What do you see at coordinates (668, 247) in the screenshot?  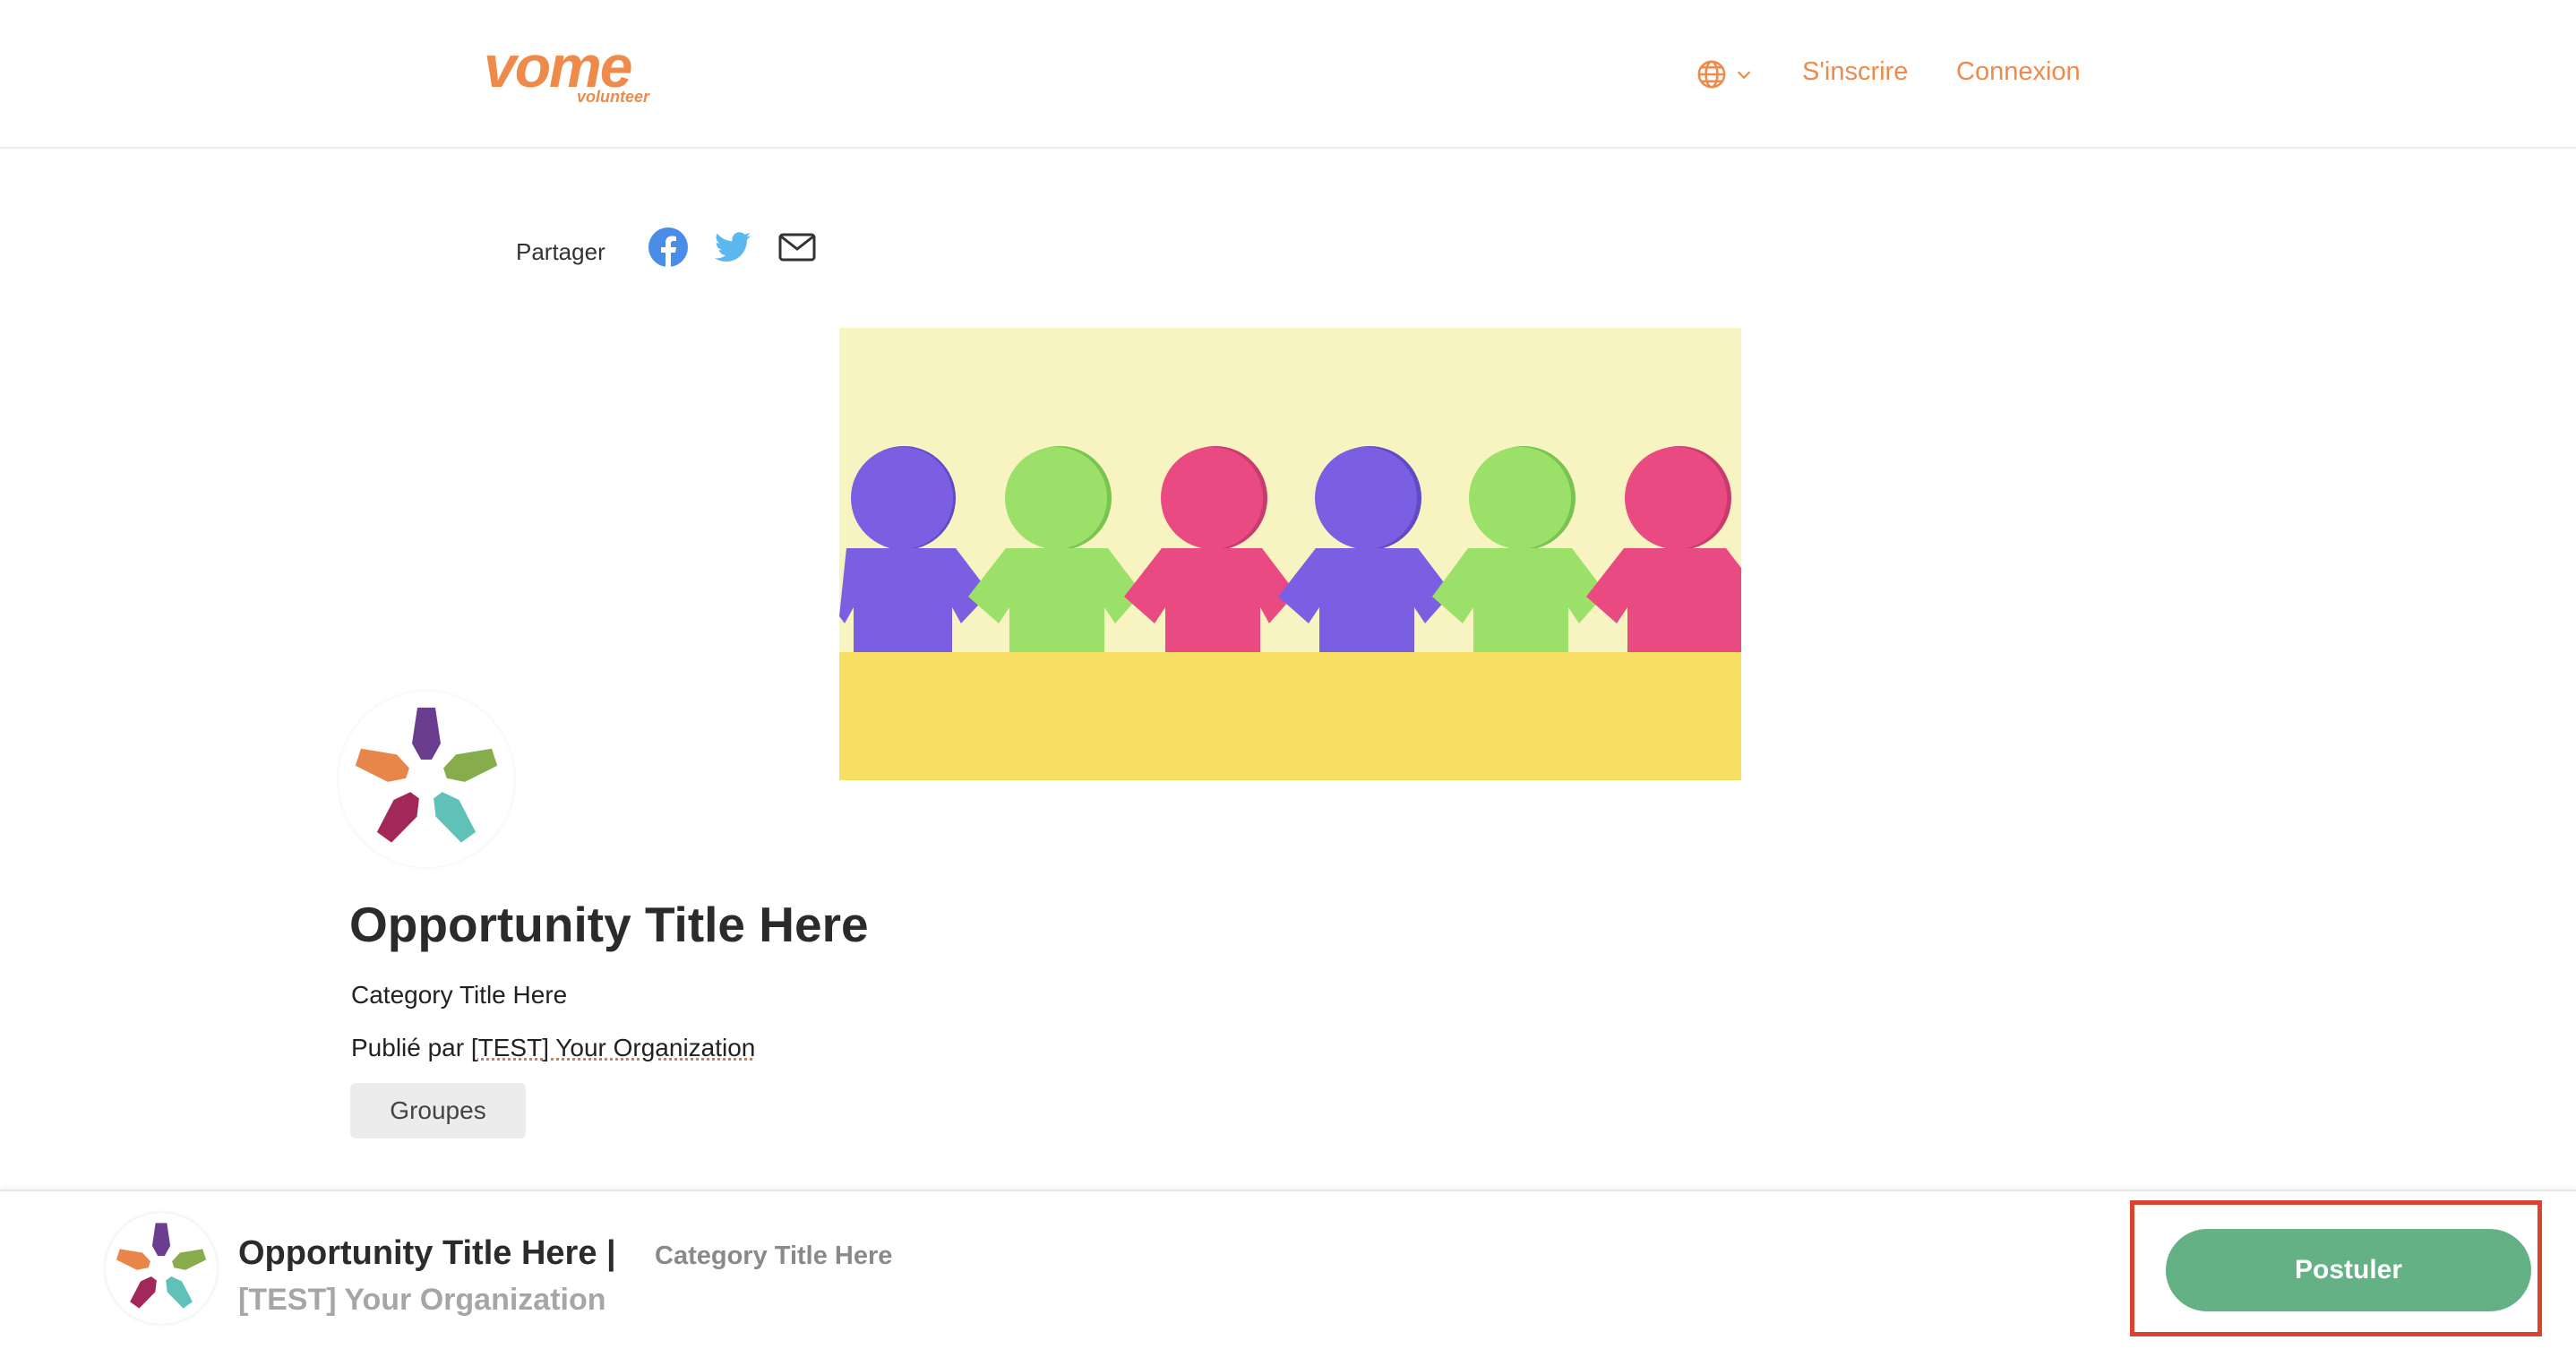 I see `facebook-icon` at bounding box center [668, 247].